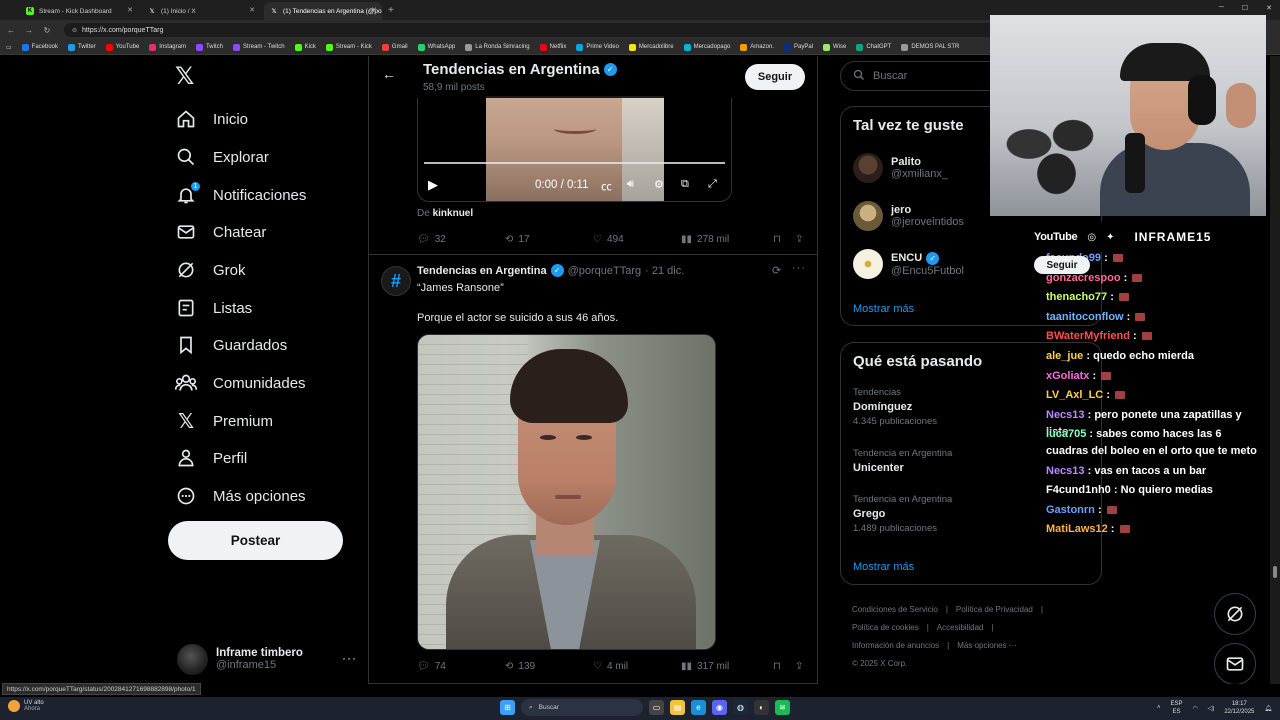 This screenshot has width=1280, height=720. What do you see at coordinates (930, 47) in the screenshot?
I see `bookmark-item: DEMOS PAL STR` at bounding box center [930, 47].